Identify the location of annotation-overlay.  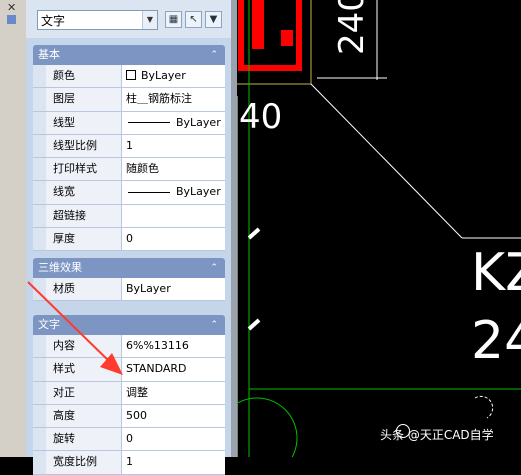
(75, 328).